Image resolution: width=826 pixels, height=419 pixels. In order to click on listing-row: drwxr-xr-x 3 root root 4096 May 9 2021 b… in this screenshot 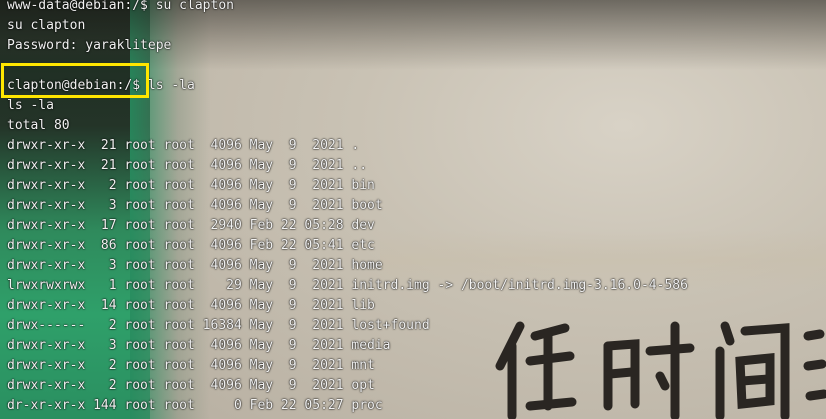, I will do `click(195, 205)`.